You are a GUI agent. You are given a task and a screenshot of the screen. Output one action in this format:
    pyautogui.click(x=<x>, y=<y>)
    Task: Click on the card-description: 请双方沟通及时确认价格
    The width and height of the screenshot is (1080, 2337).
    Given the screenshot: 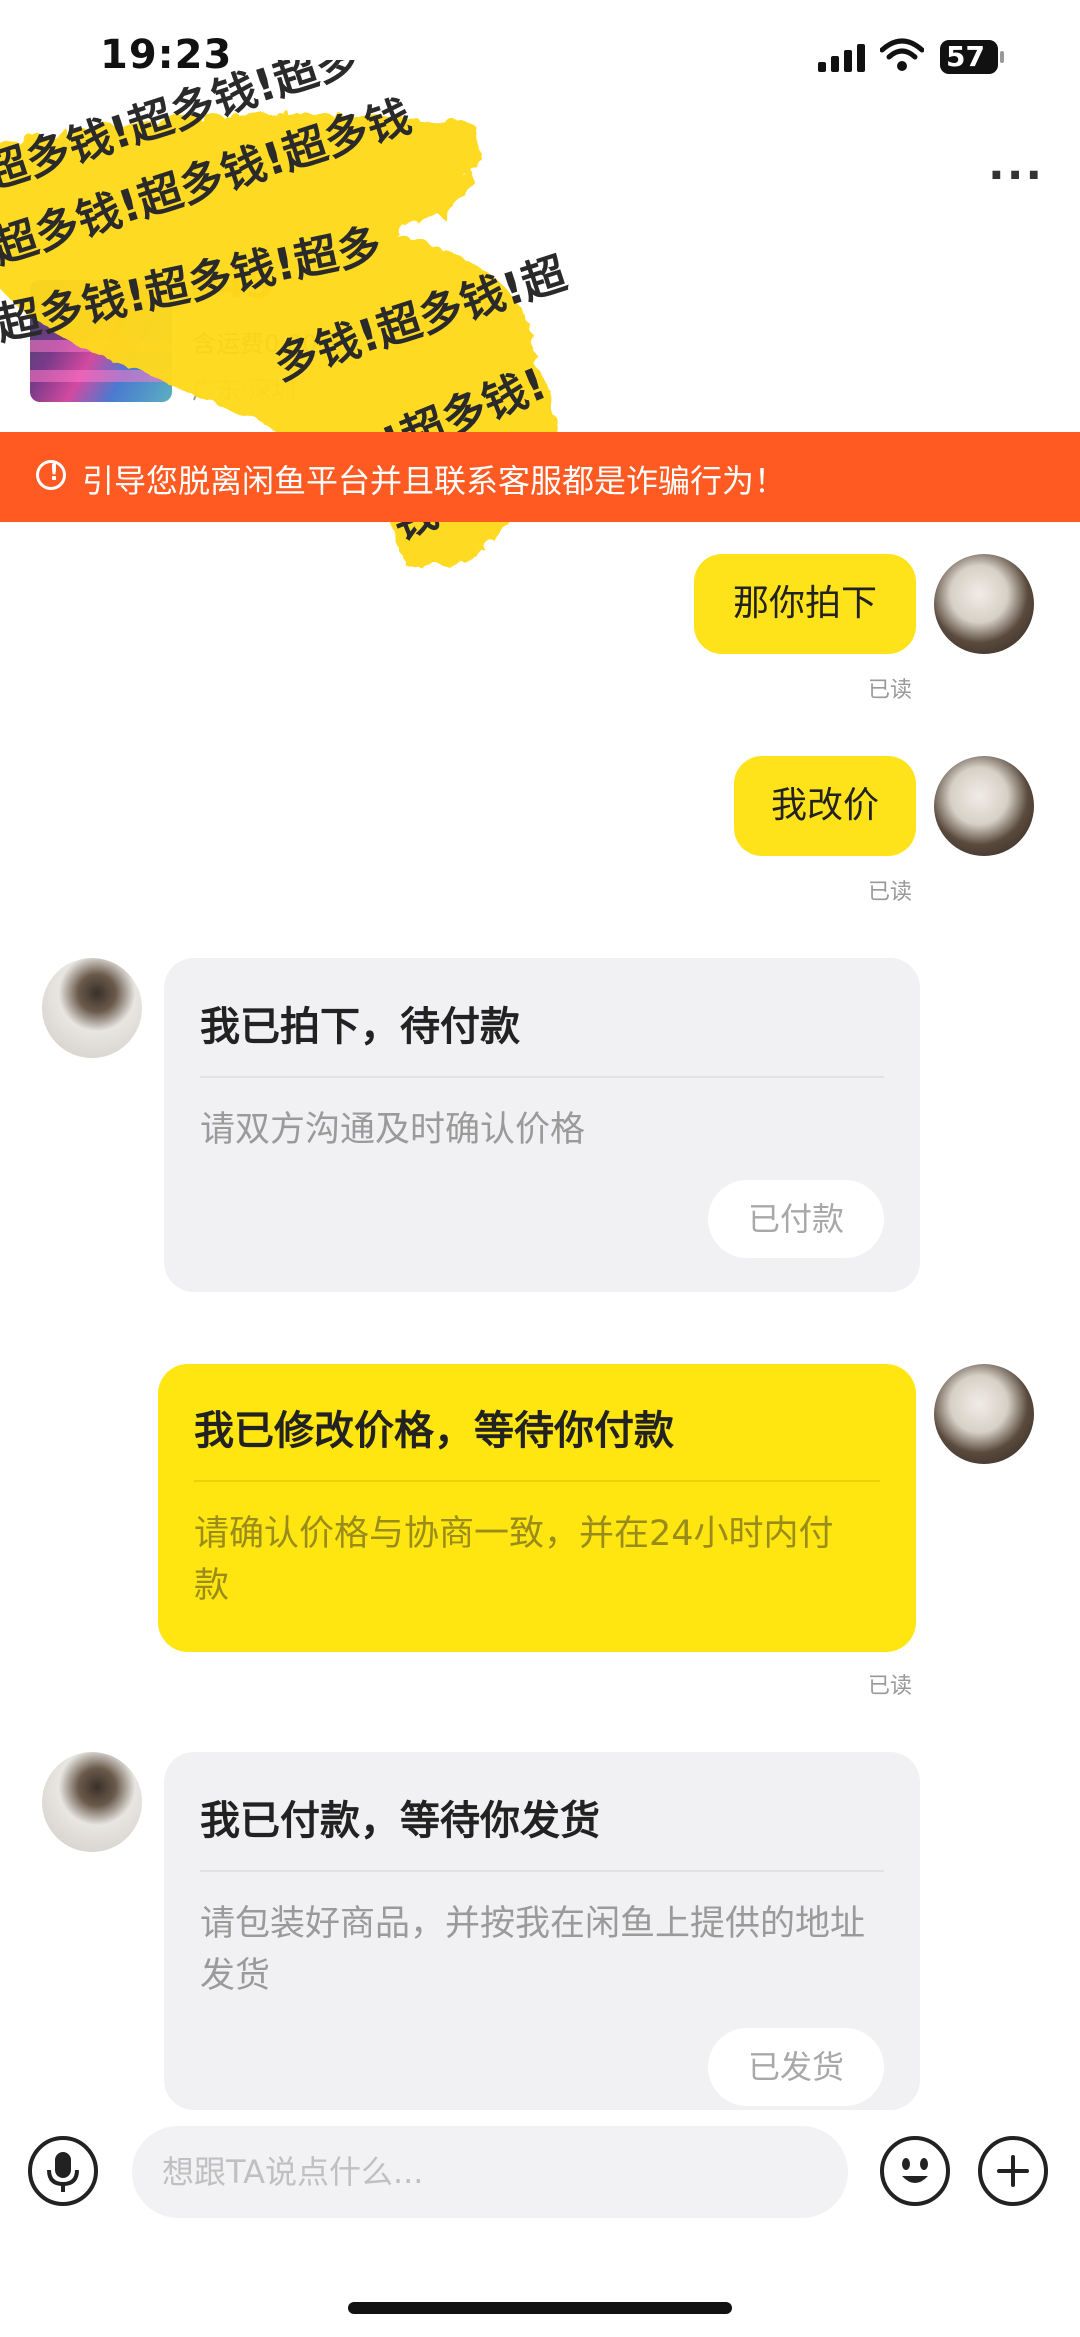 What is the action you would take?
    pyautogui.click(x=393, y=1130)
    